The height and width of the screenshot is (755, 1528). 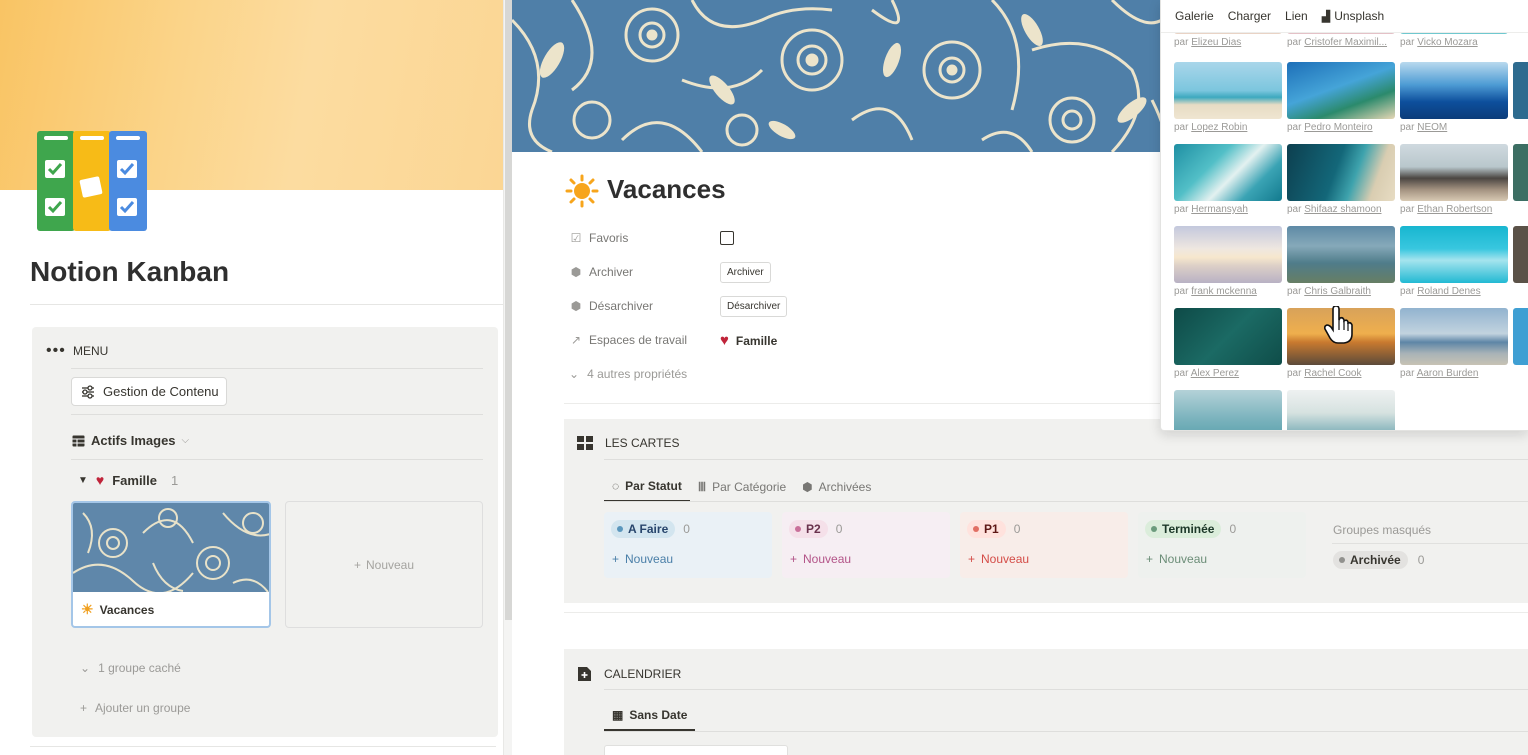 What do you see at coordinates (186, 440) in the screenshot?
I see `chevron-down-icon: ⌵` at bounding box center [186, 440].